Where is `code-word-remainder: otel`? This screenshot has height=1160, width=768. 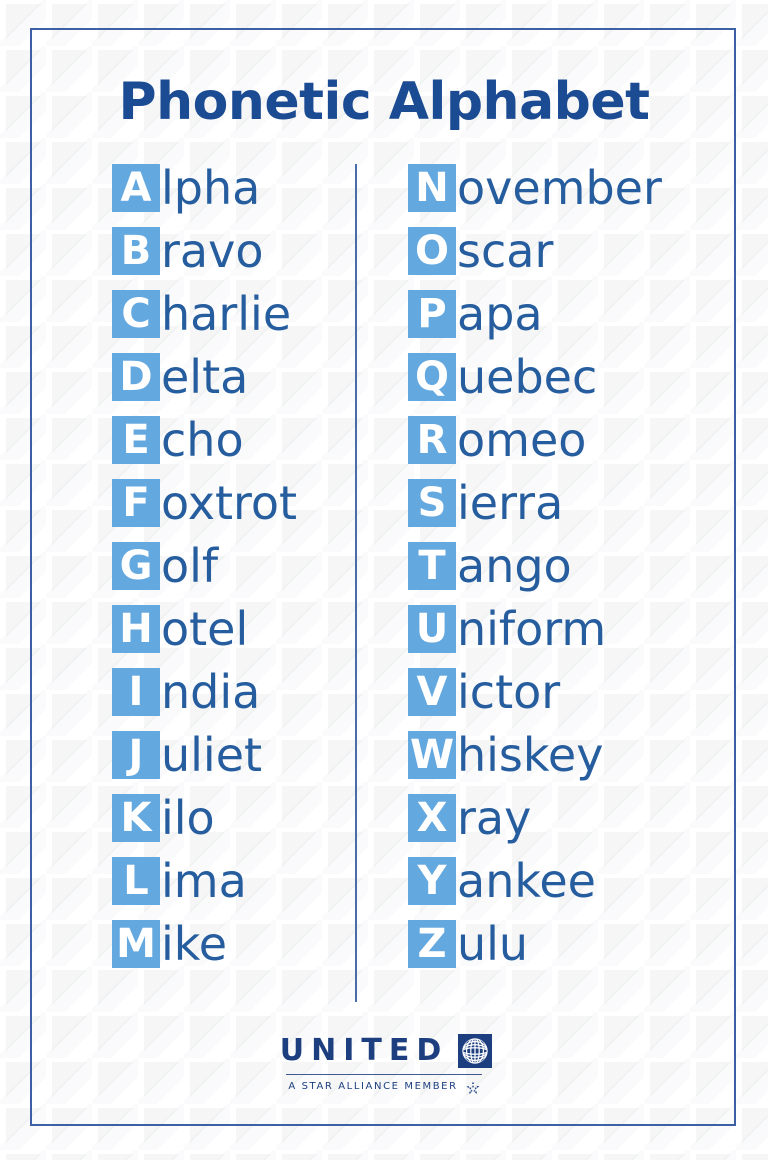
code-word-remainder: otel is located at coordinates (205, 629).